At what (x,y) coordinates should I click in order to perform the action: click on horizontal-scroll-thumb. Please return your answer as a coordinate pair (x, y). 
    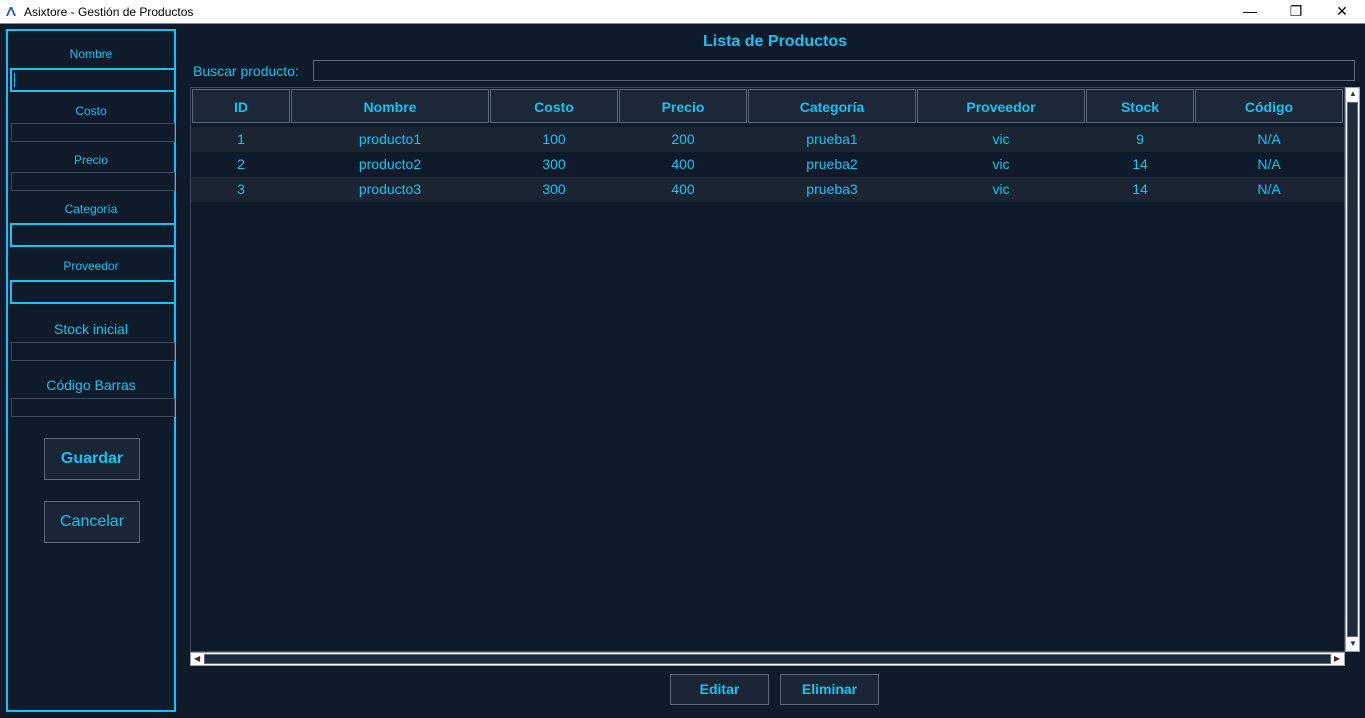
    Looking at the image, I should click on (767, 659).